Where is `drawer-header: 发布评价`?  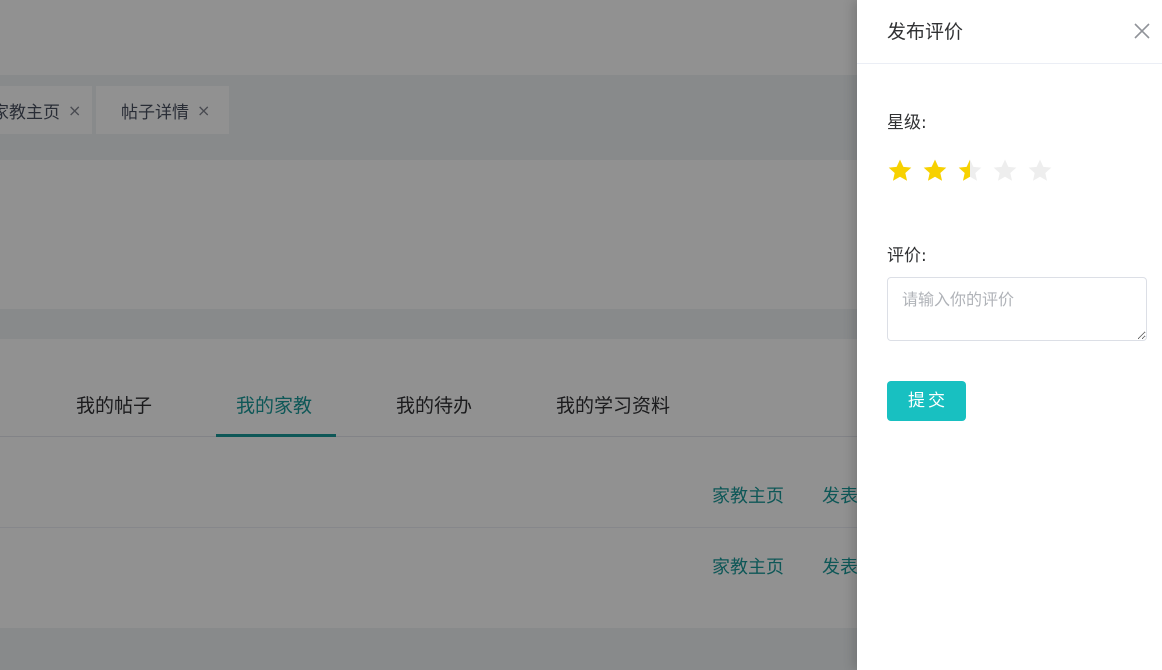
drawer-header: 发布评价 is located at coordinates (1009, 32).